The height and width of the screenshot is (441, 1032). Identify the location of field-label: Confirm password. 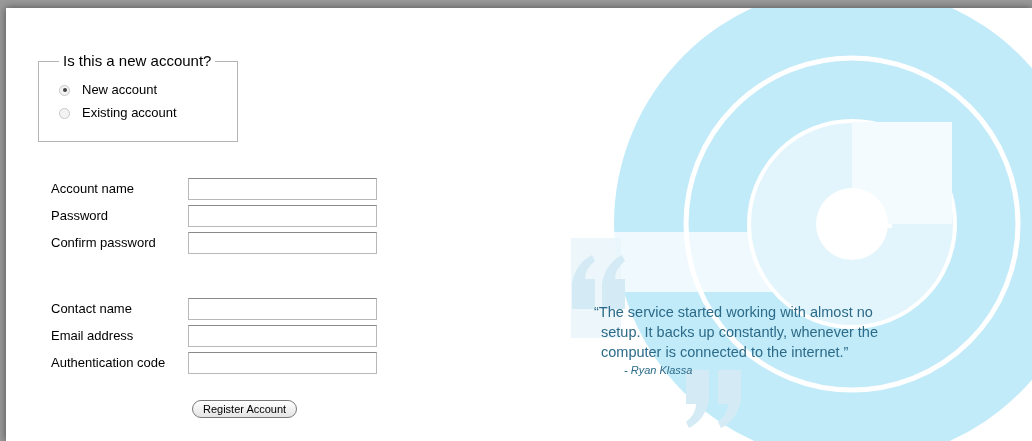
(104, 242).